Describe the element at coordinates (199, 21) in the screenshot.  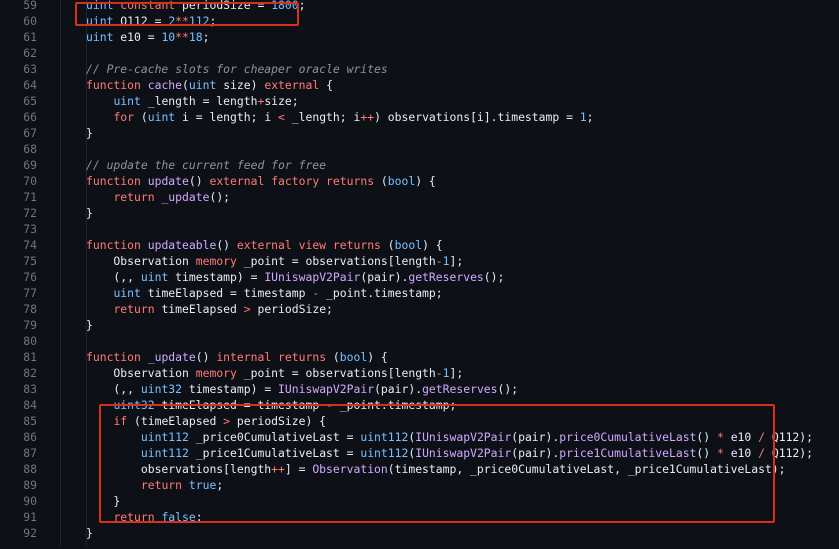
I see `code-token: 112` at that location.